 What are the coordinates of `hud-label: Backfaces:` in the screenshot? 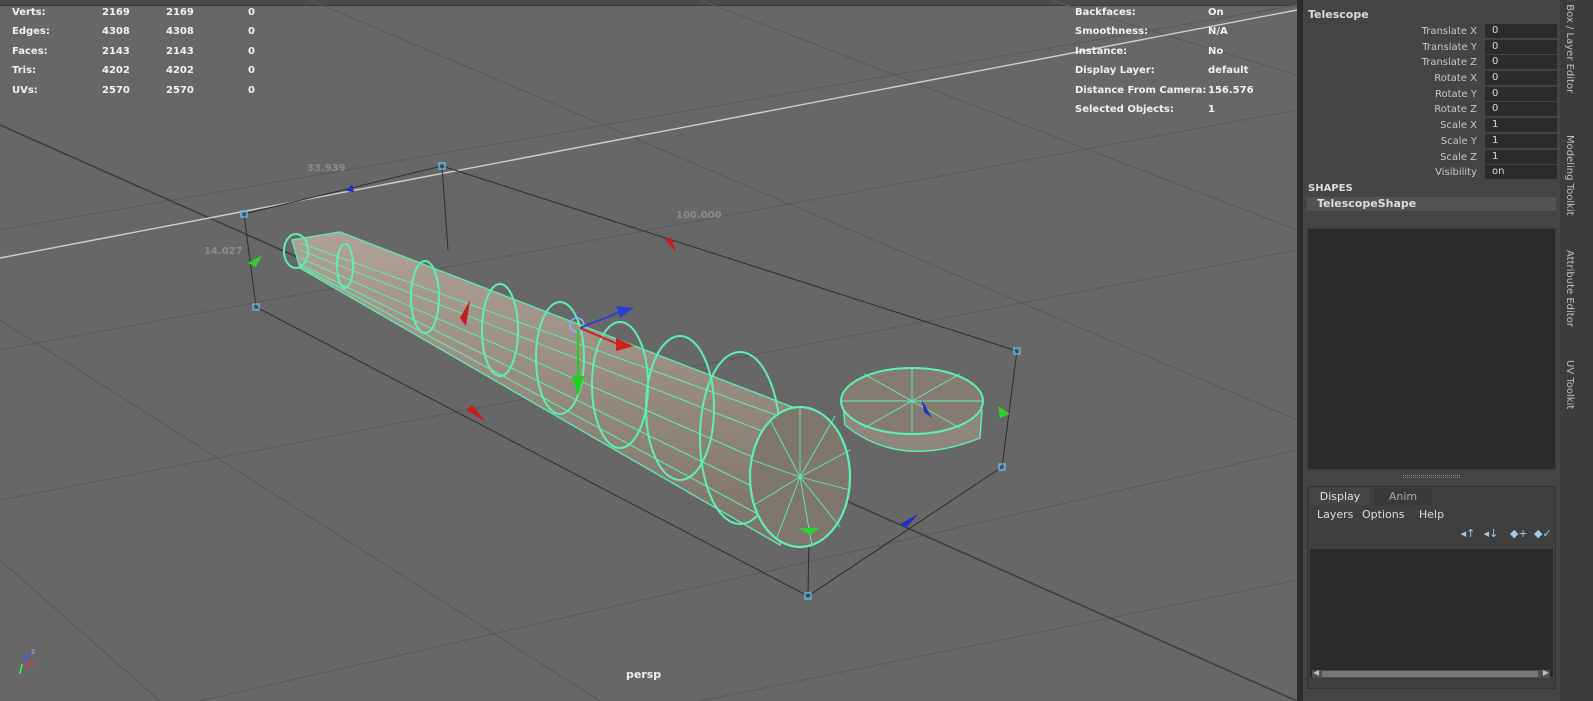 It's located at (1105, 12).